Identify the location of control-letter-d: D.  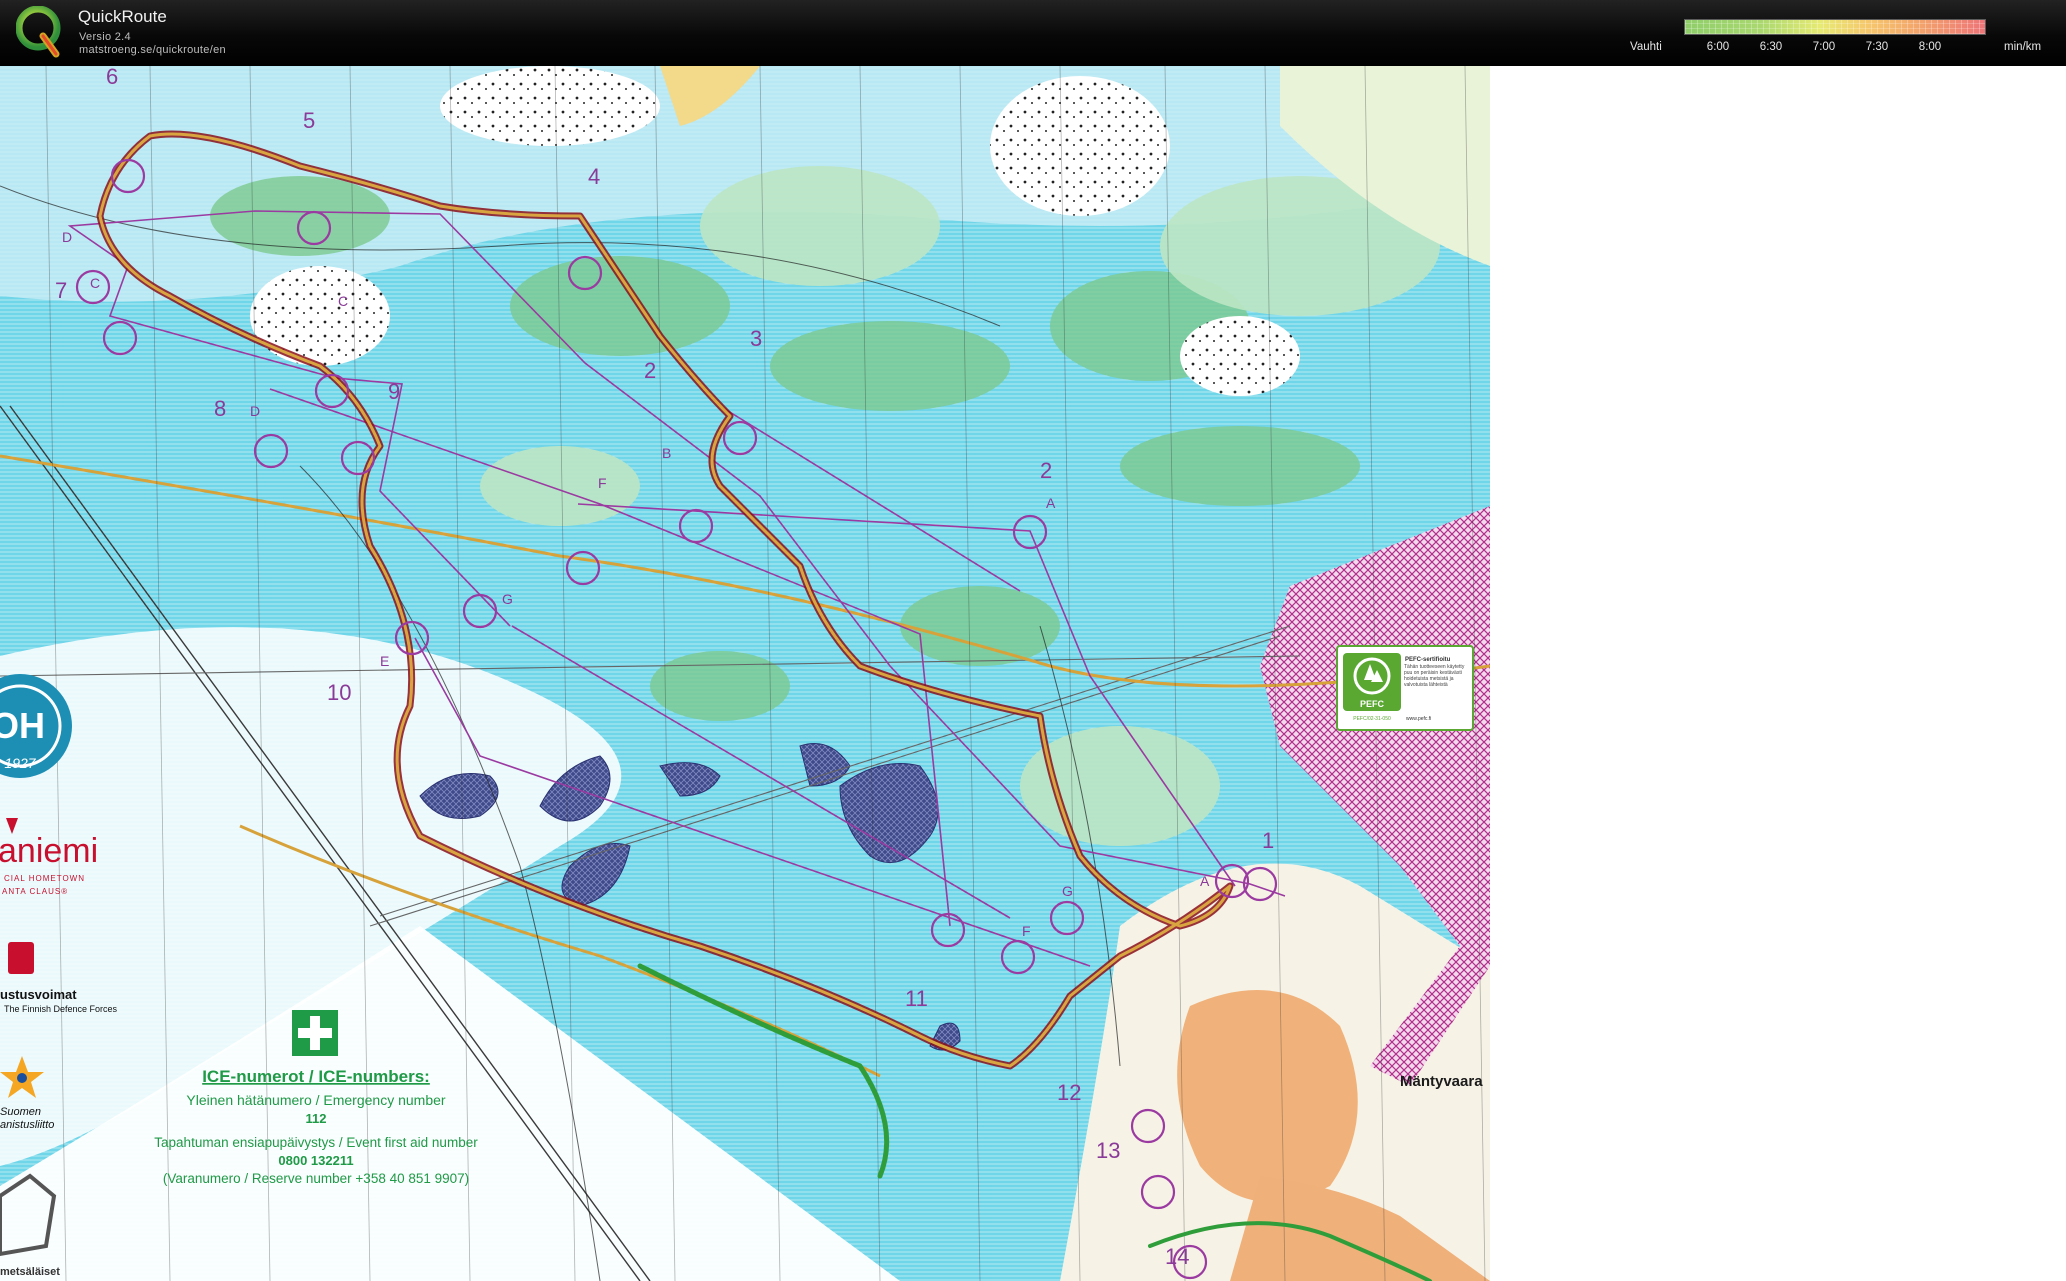
(67, 237).